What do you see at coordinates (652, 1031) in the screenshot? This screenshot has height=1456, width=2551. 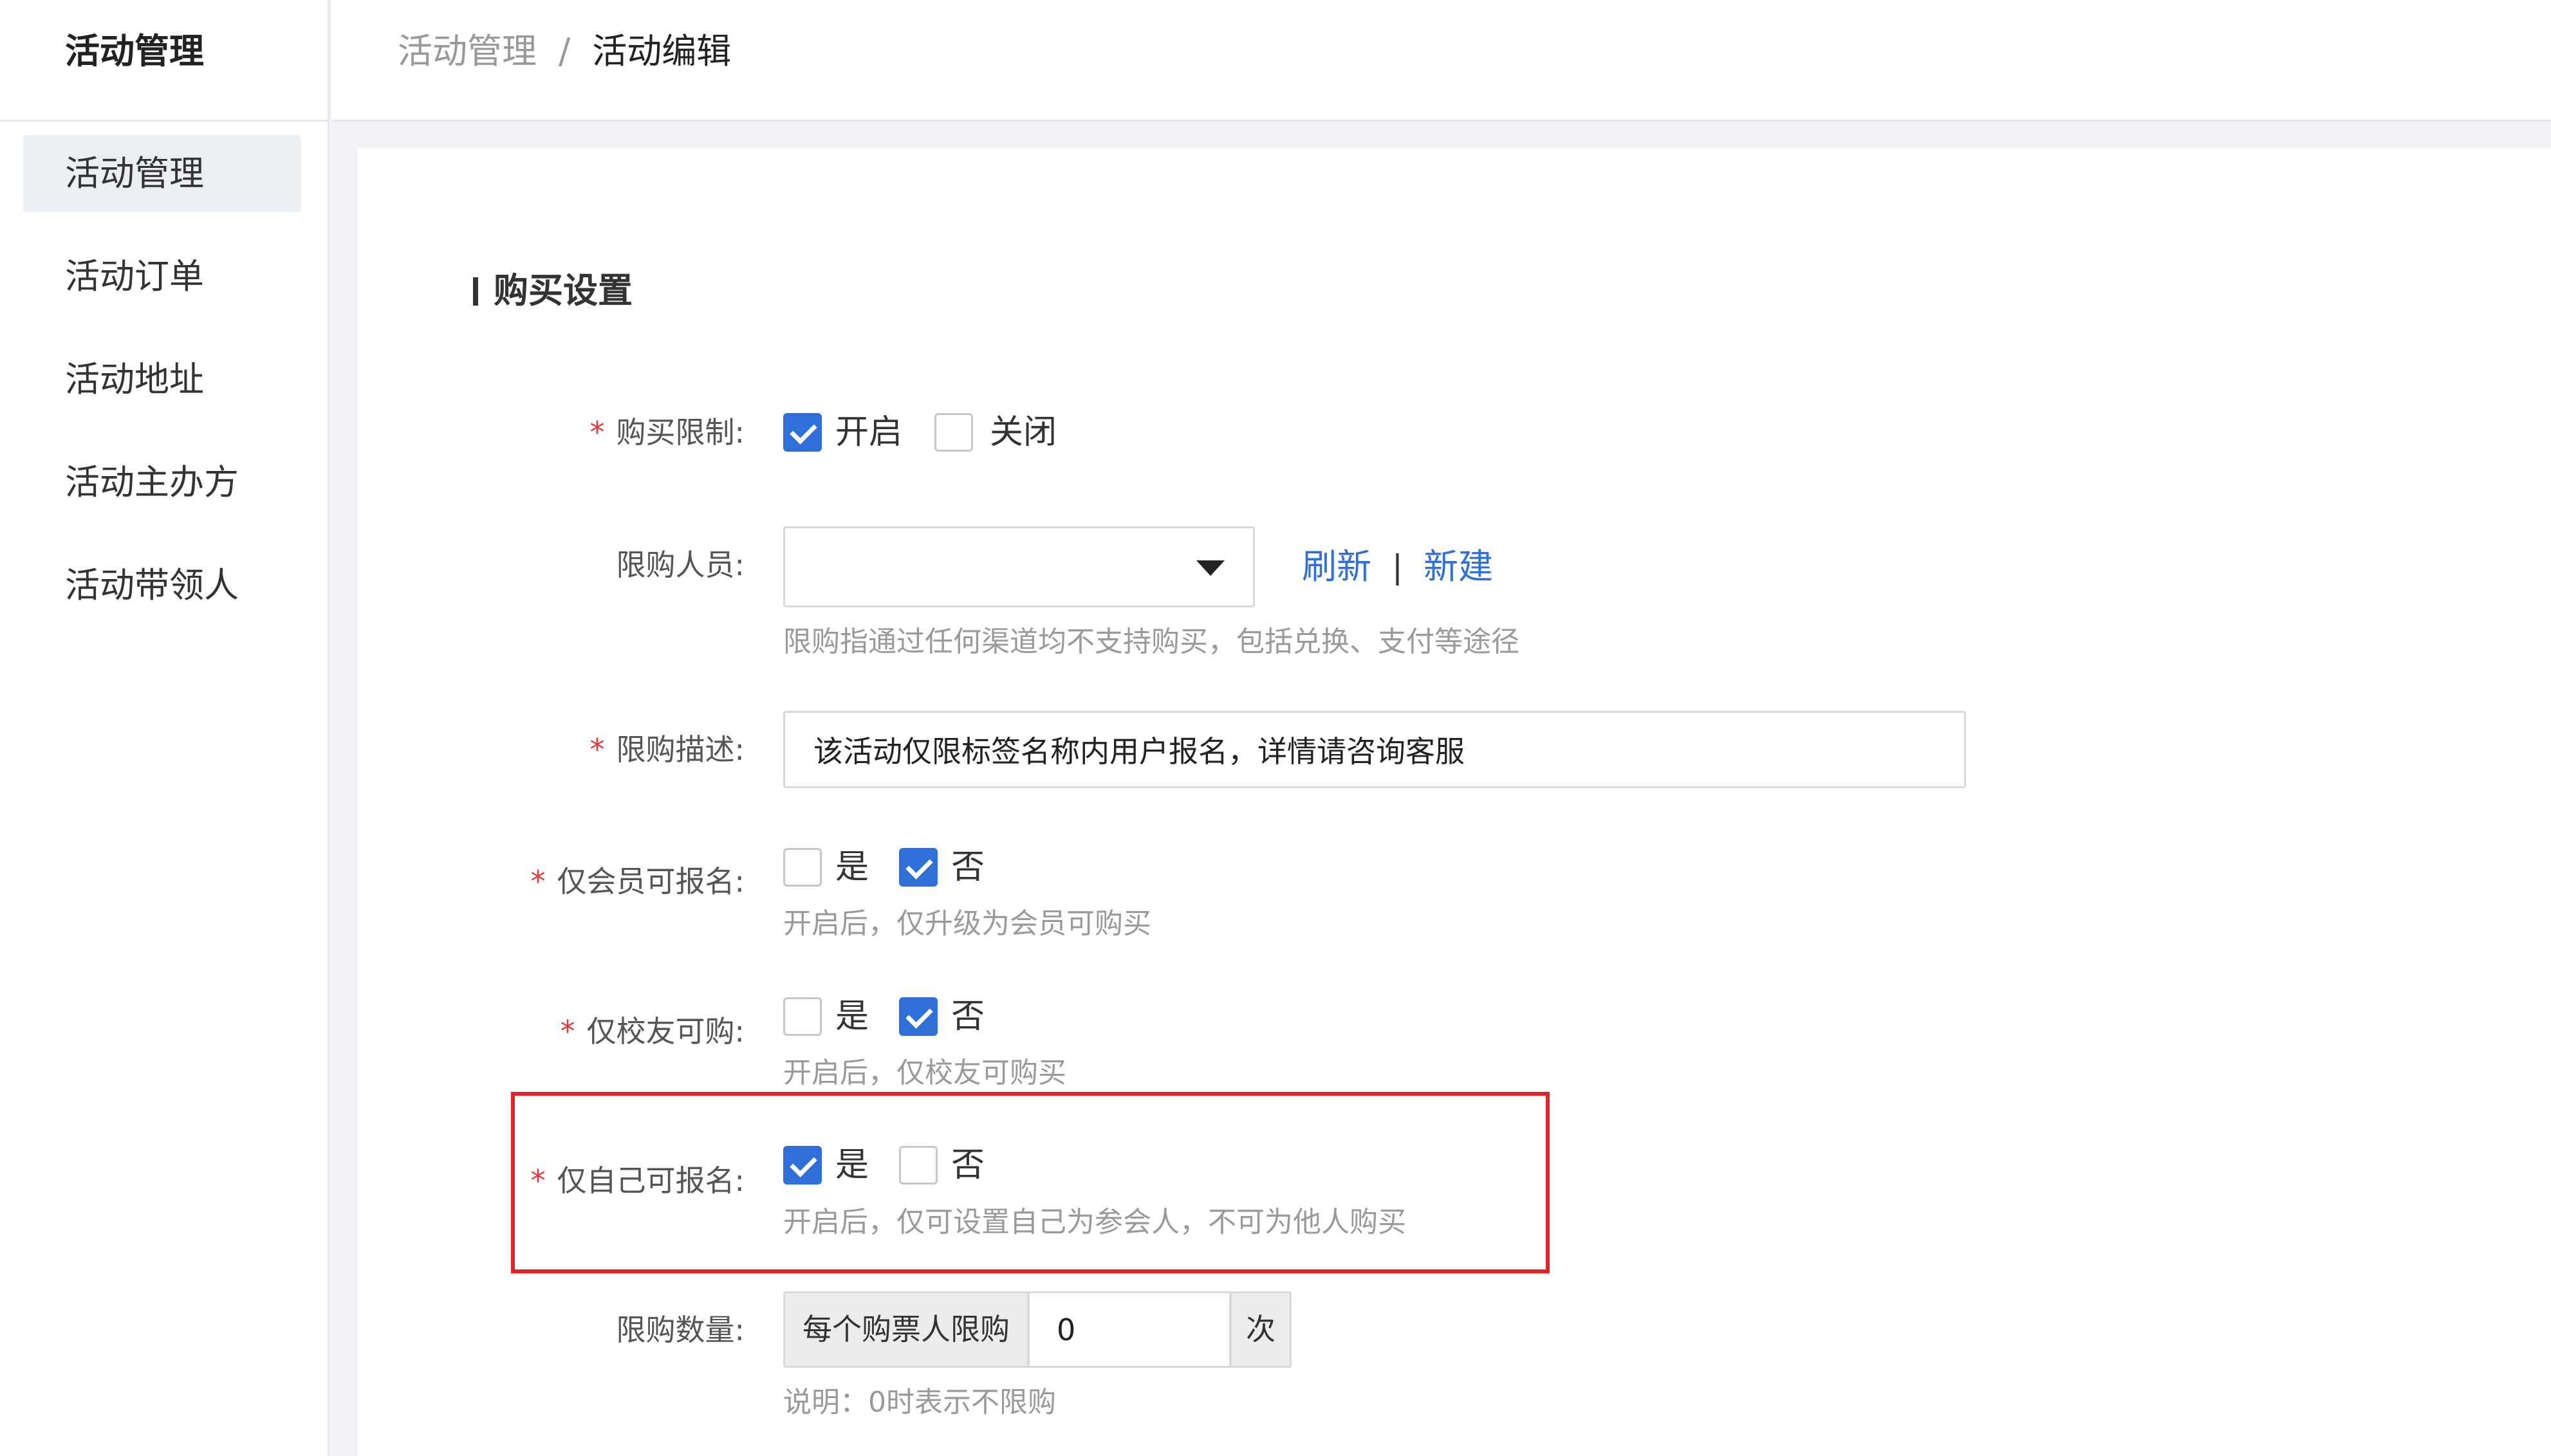 I see `alumni-only-label: * 仅校友可购:` at bounding box center [652, 1031].